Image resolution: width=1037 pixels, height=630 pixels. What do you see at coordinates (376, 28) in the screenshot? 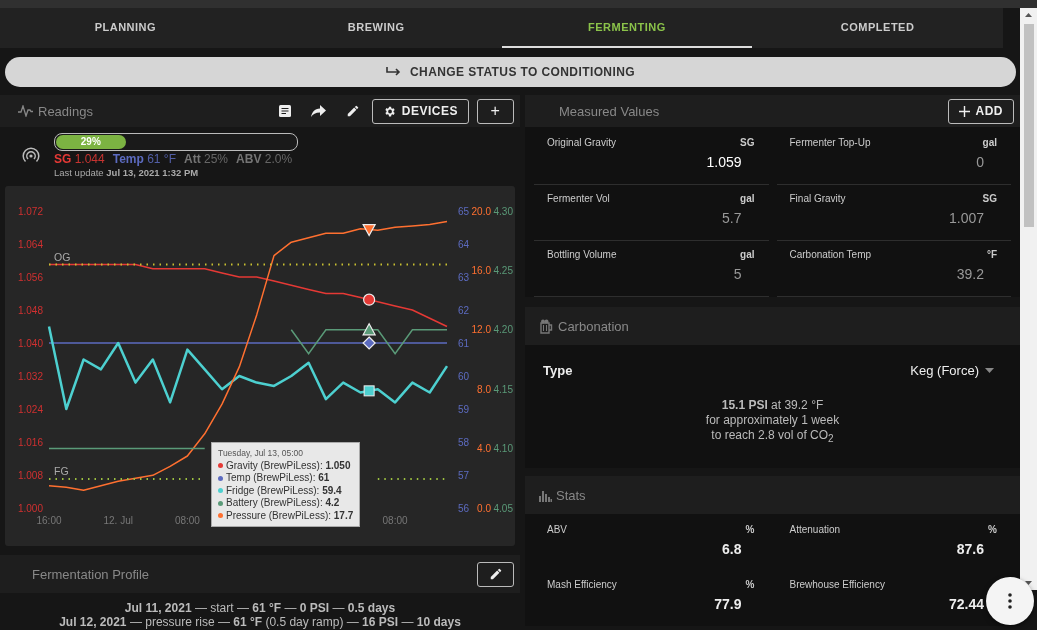
I see `tab: BREWING` at bounding box center [376, 28].